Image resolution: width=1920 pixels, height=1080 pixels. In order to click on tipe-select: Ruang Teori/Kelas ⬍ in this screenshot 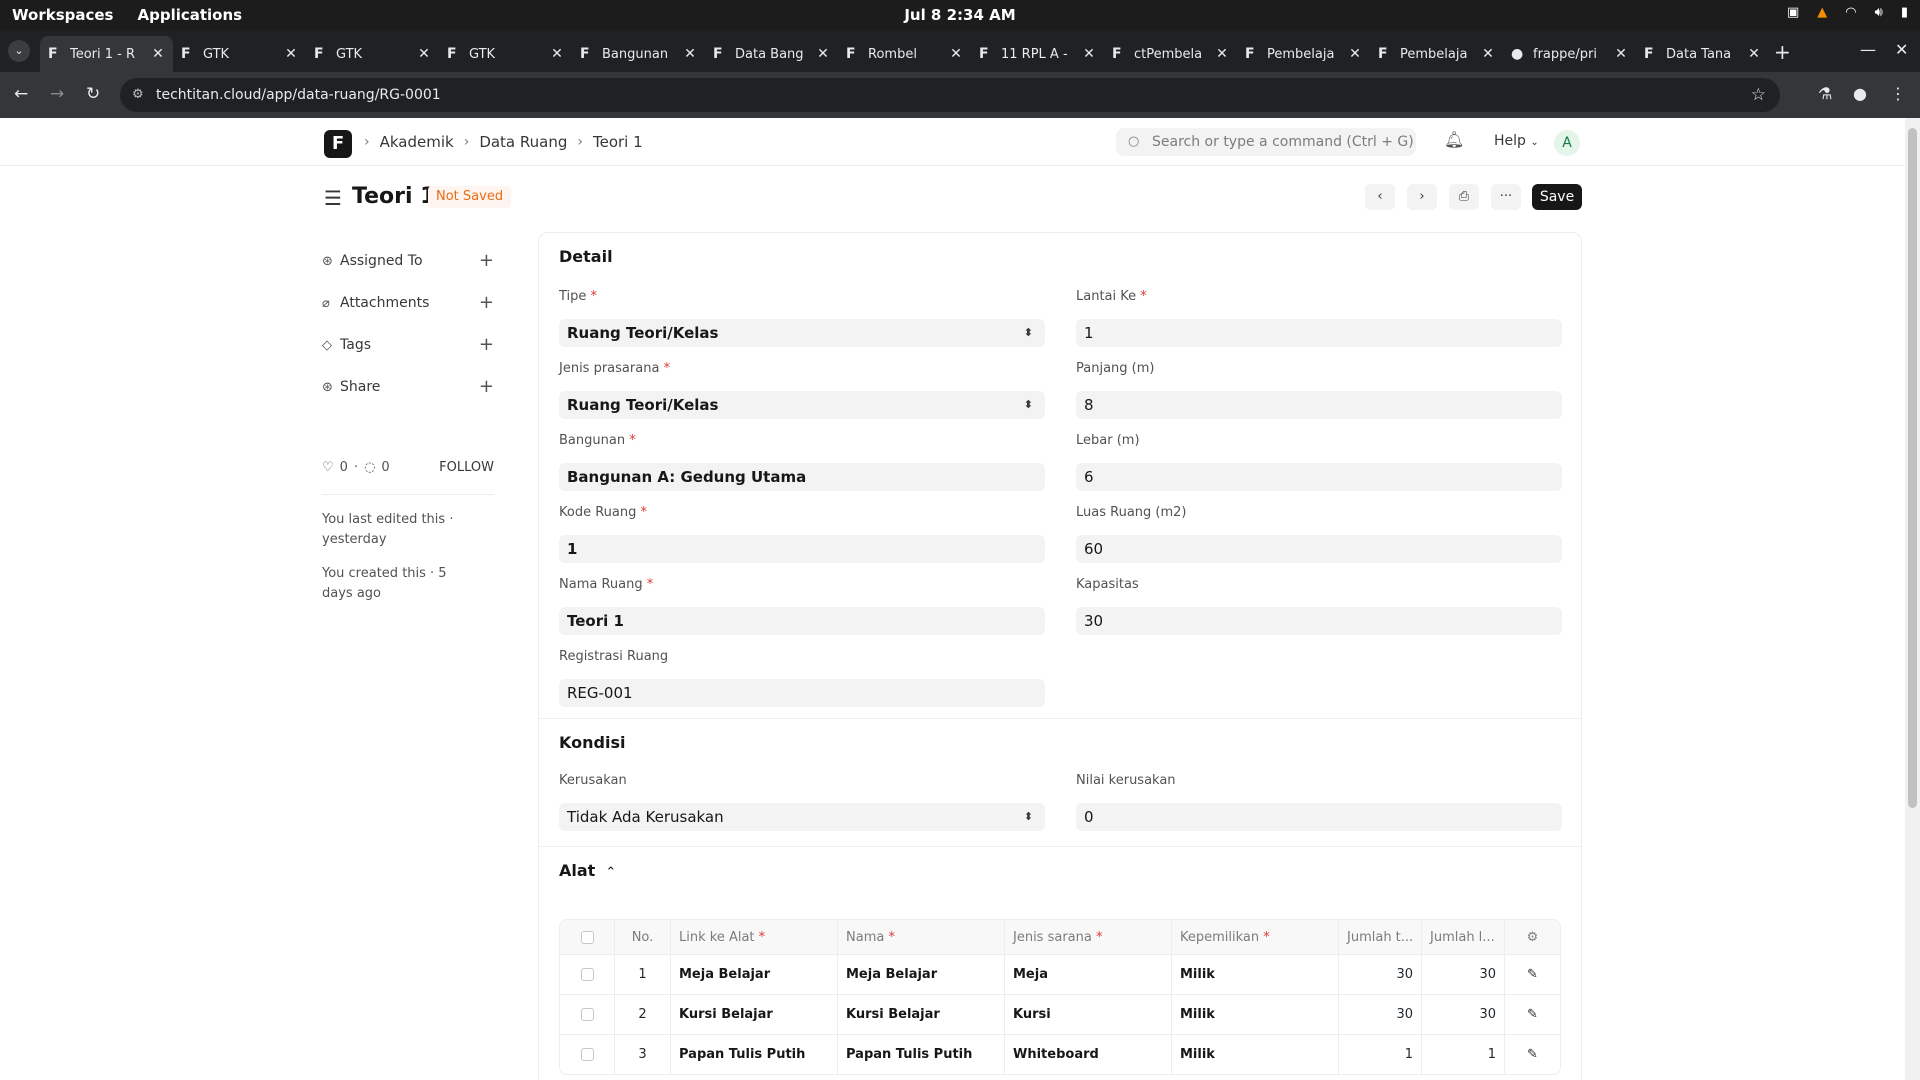, I will do `click(802, 333)`.